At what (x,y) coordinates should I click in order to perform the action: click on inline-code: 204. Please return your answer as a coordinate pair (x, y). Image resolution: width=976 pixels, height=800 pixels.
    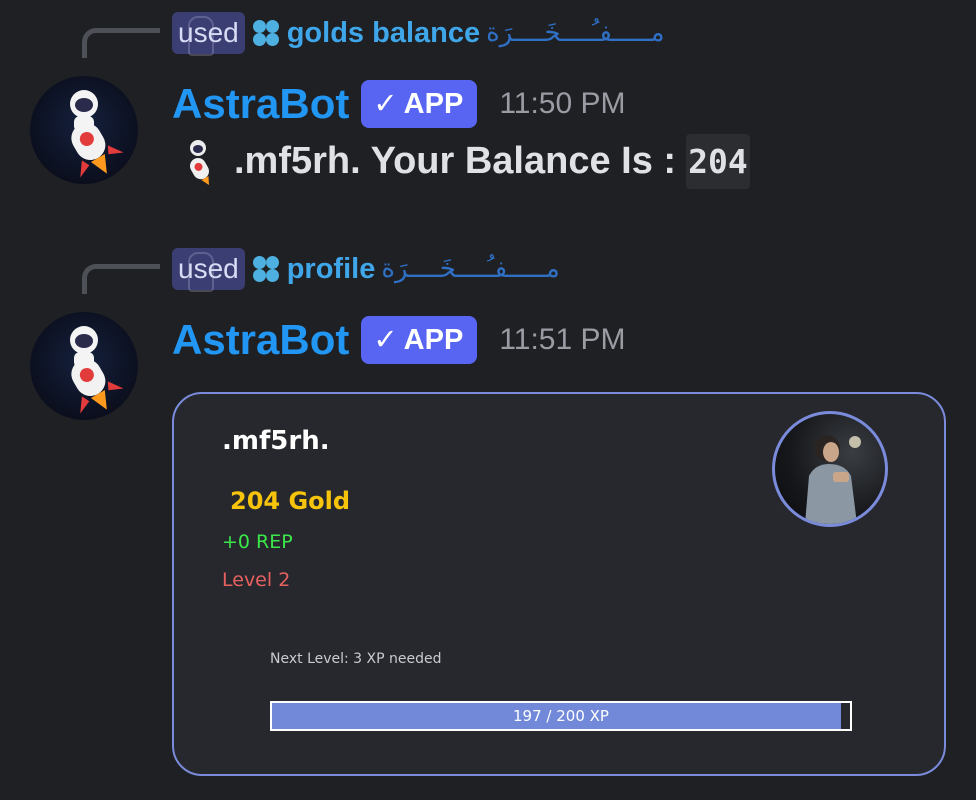
    Looking at the image, I should click on (718, 161).